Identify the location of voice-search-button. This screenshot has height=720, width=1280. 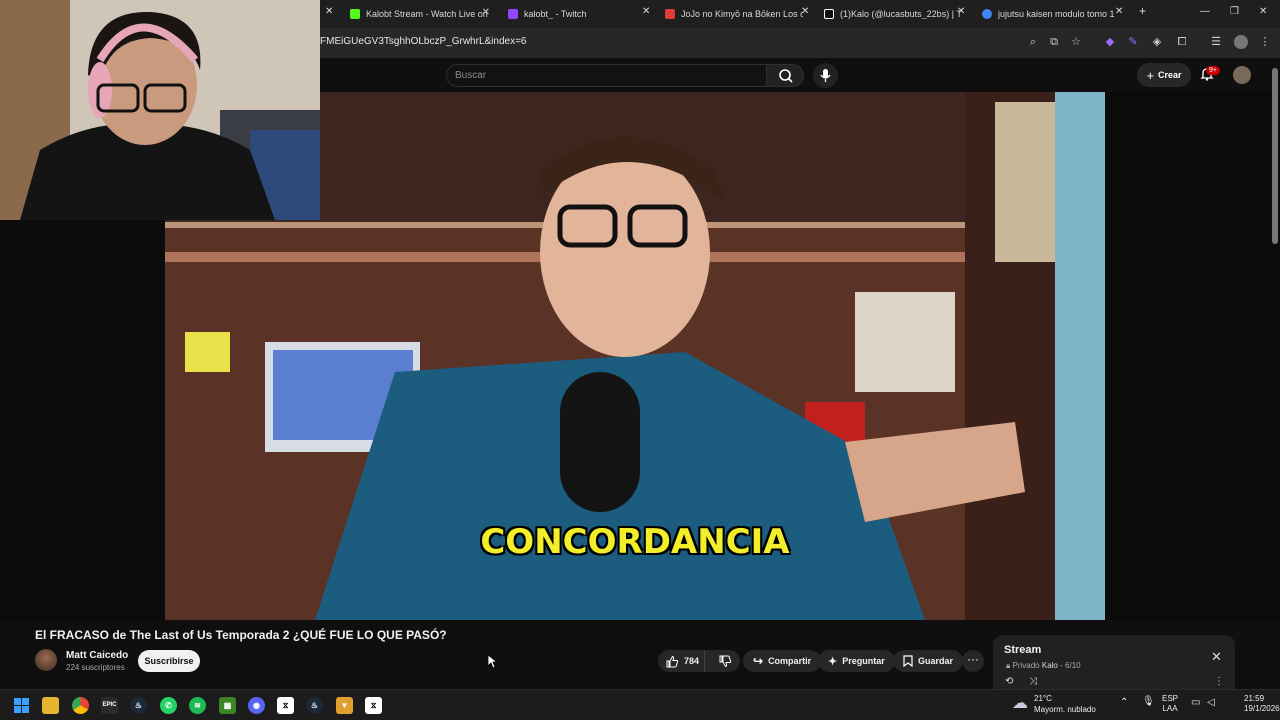
(825, 75).